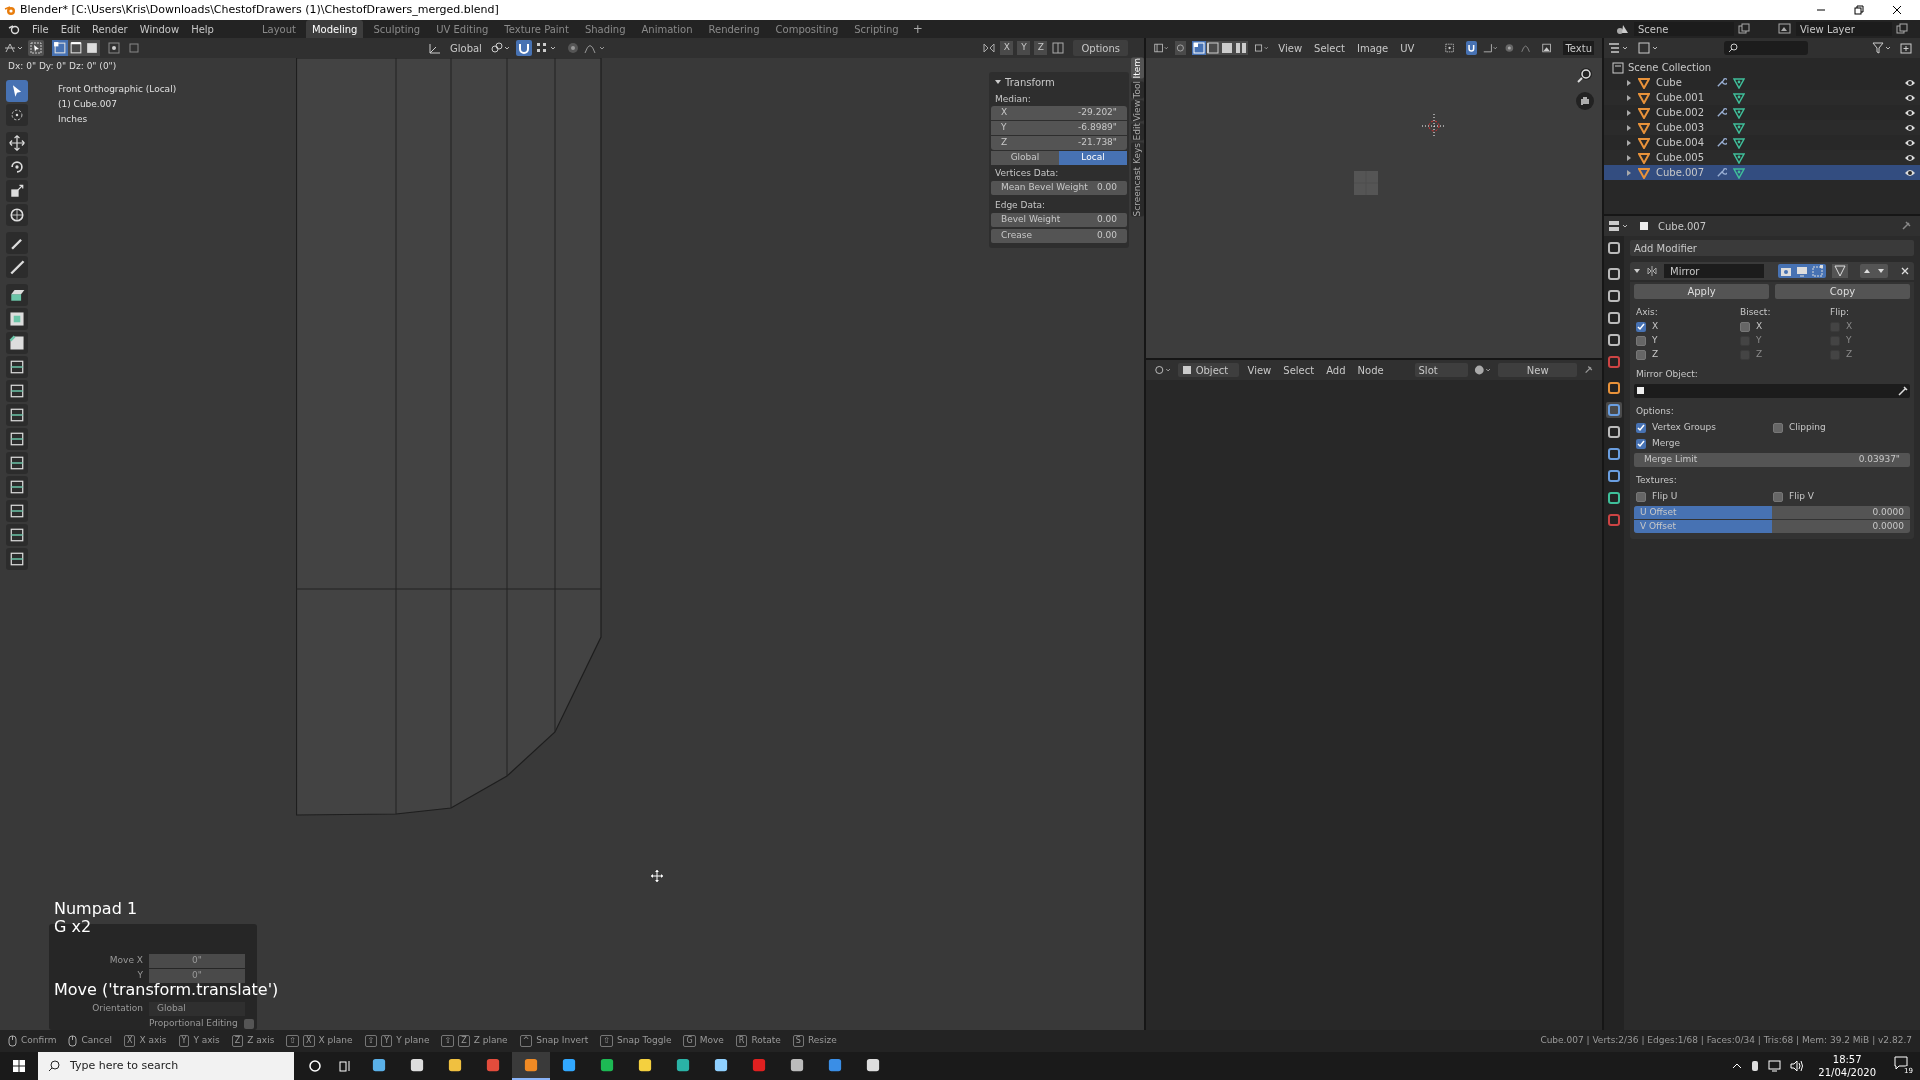  Describe the element at coordinates (114, 48) in the screenshot. I see `pivot-icon` at that location.